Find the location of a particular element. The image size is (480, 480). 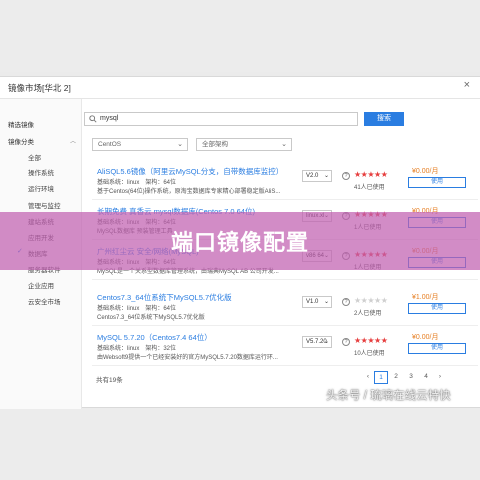

search-icon is located at coordinates (93, 119).